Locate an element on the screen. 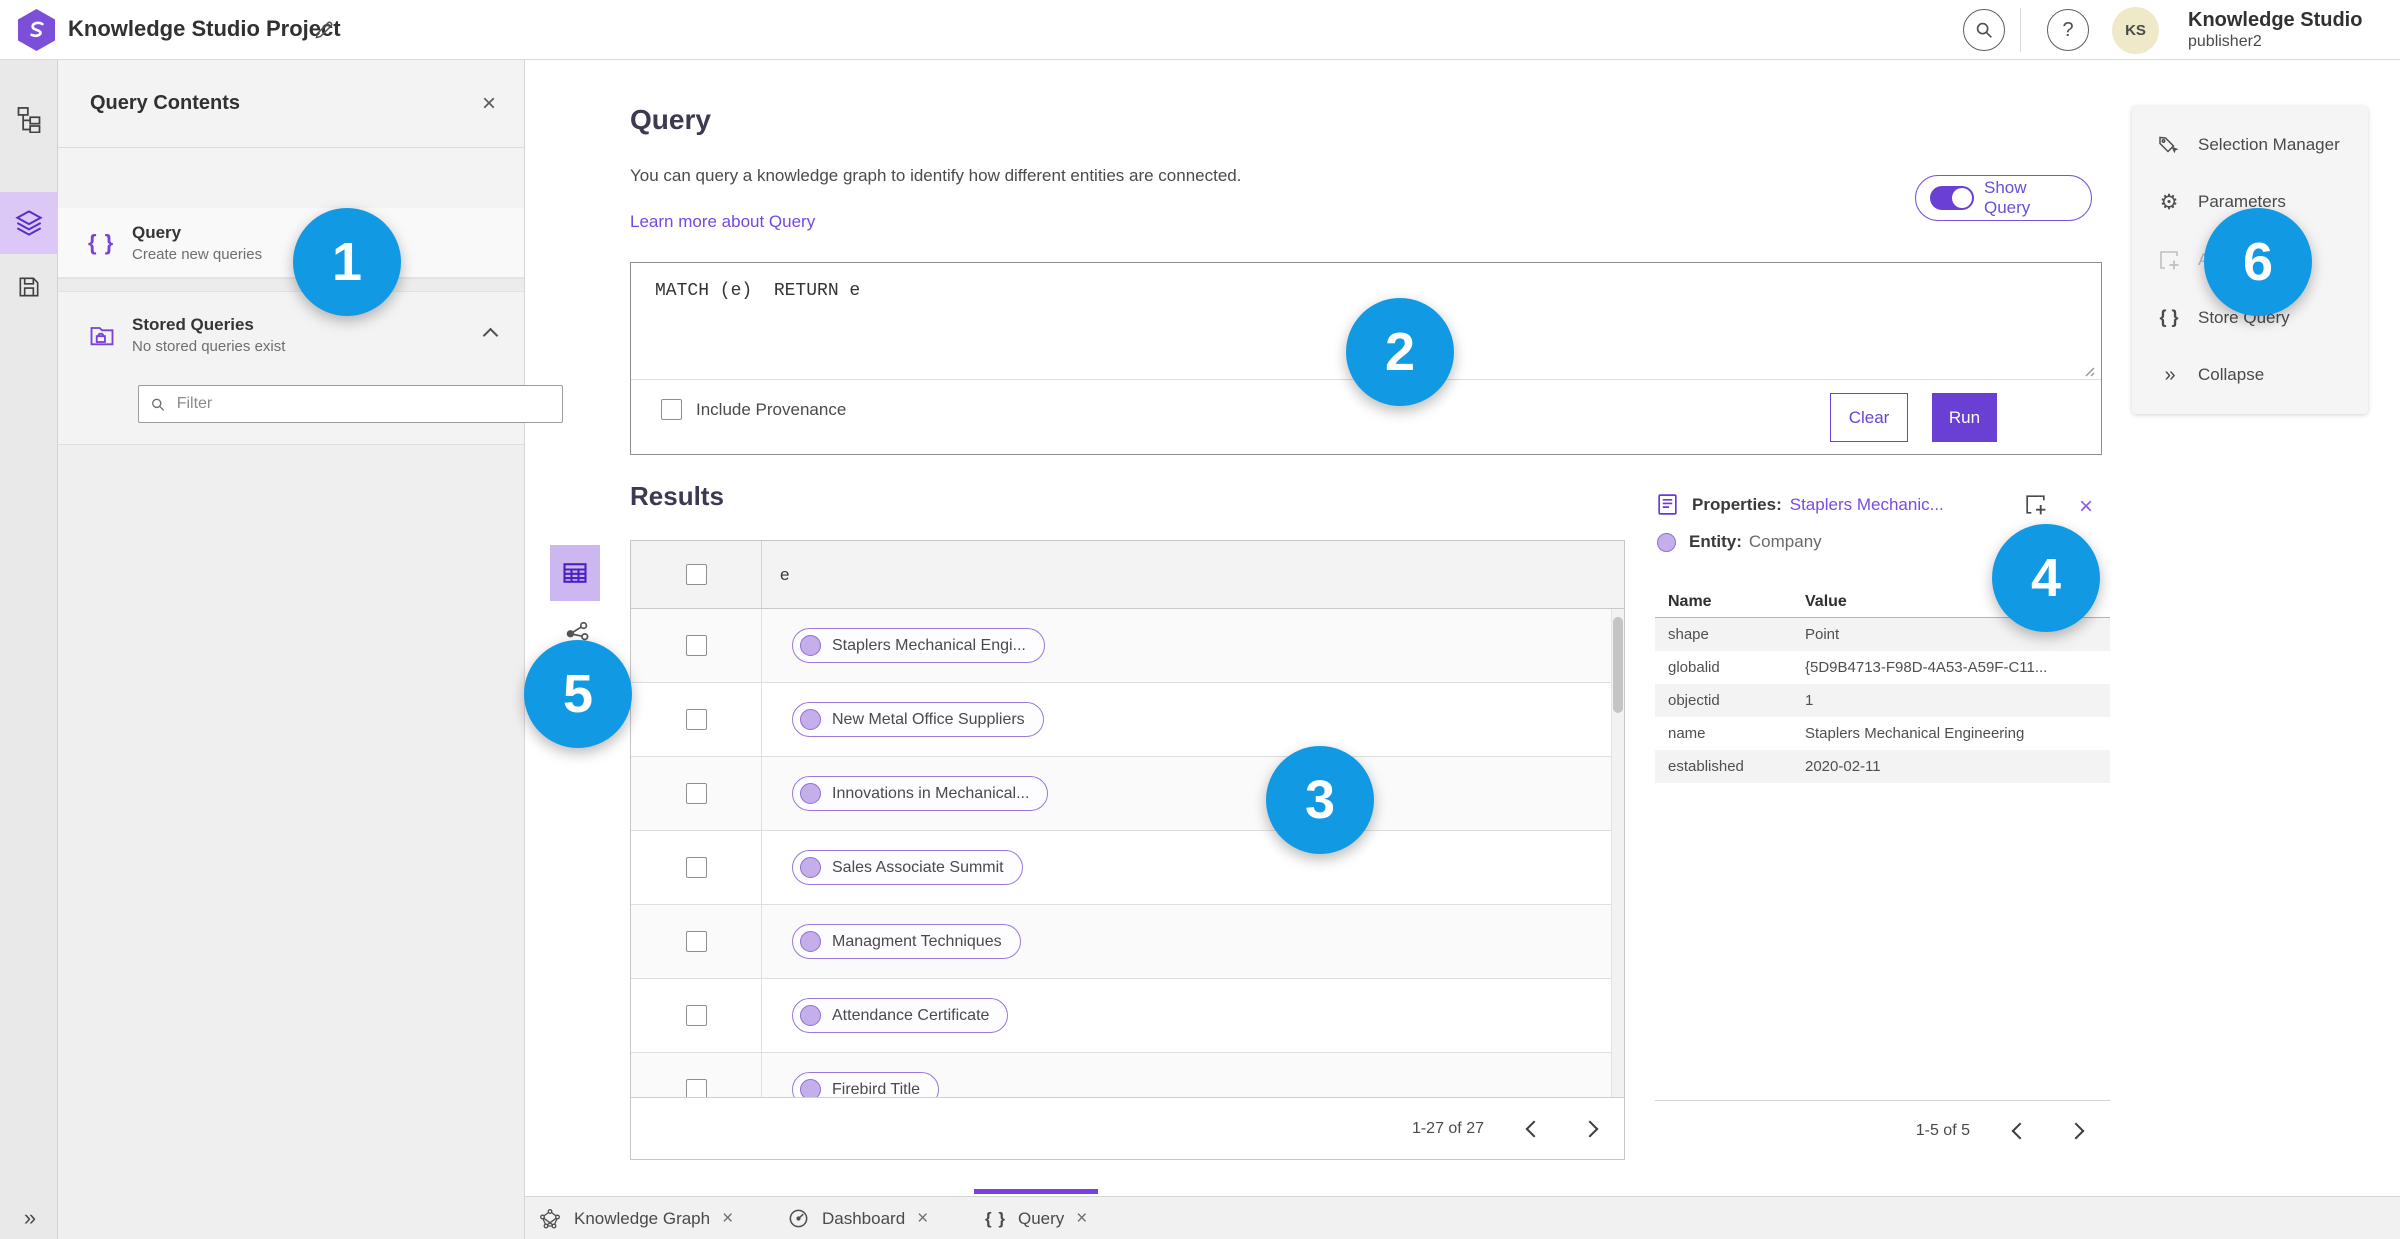 The width and height of the screenshot is (2400, 1239). include-provenance-option: Include Provenance is located at coordinates (753, 409).